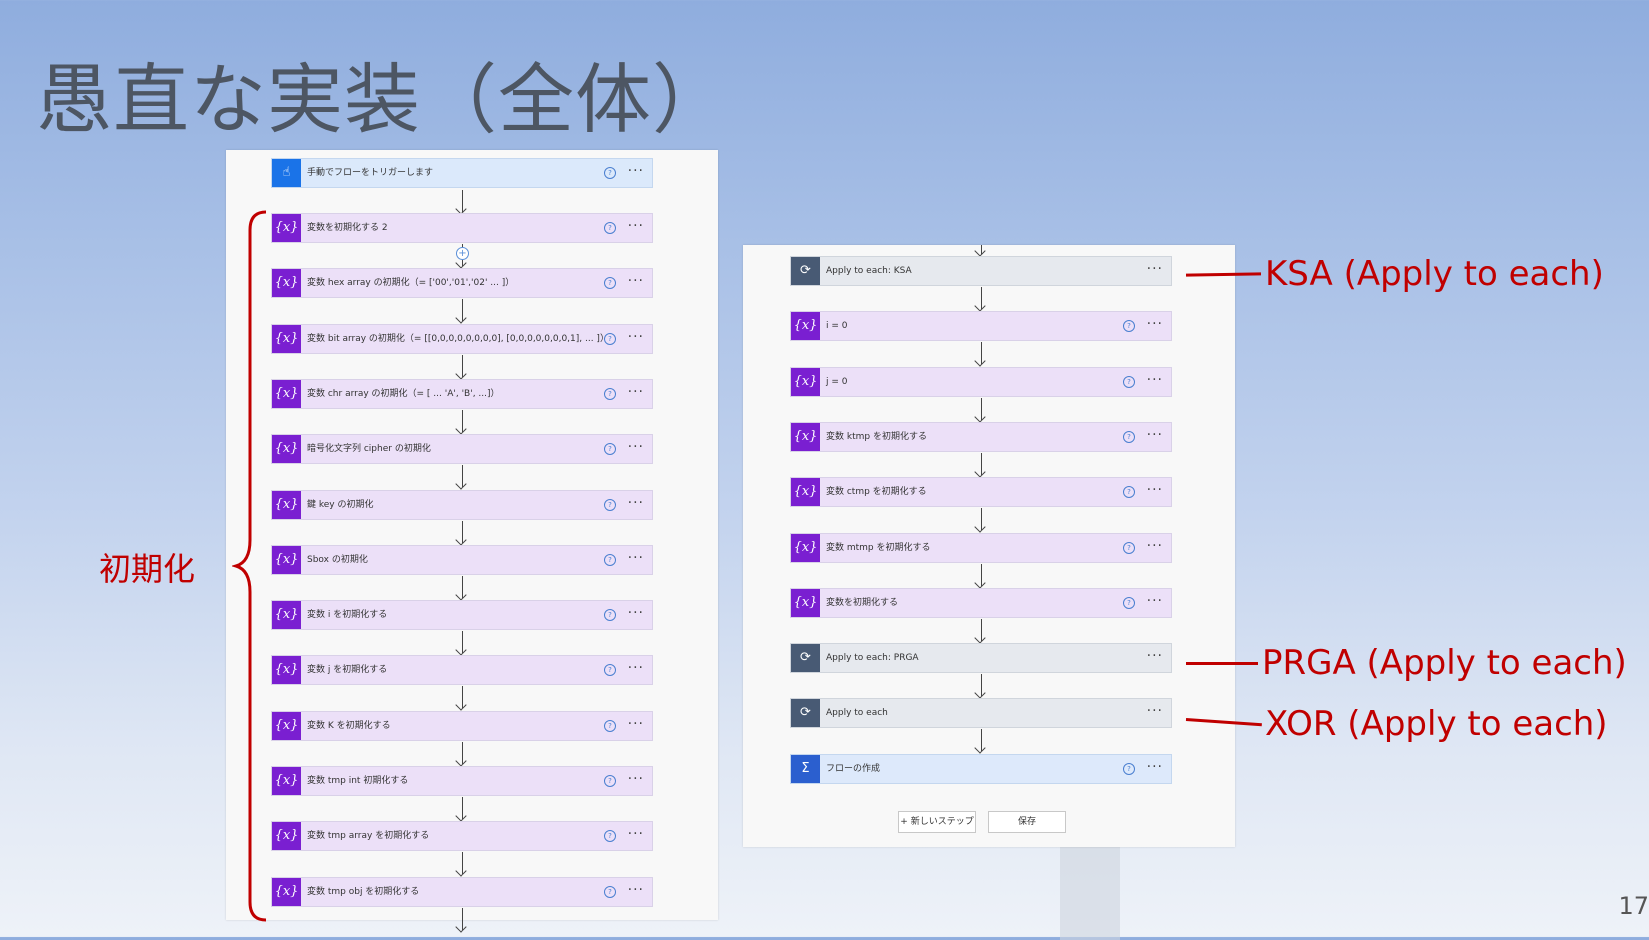 The height and width of the screenshot is (940, 1649). I want to click on variable-step-card: {x} 変数を初期化する 2? ···, so click(462, 228).